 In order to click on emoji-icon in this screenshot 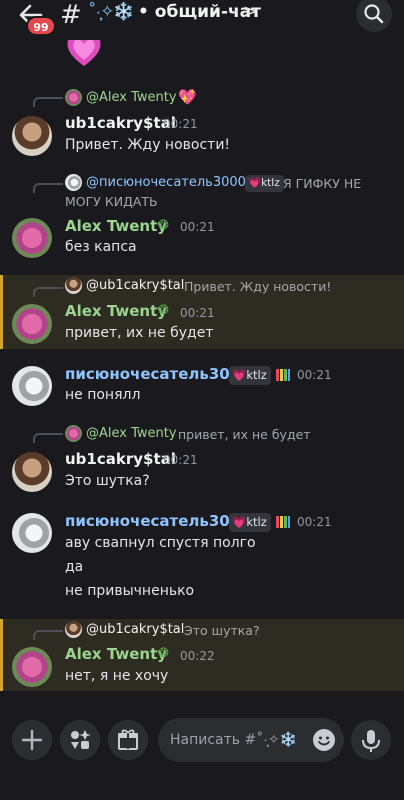, I will do `click(324, 740)`.